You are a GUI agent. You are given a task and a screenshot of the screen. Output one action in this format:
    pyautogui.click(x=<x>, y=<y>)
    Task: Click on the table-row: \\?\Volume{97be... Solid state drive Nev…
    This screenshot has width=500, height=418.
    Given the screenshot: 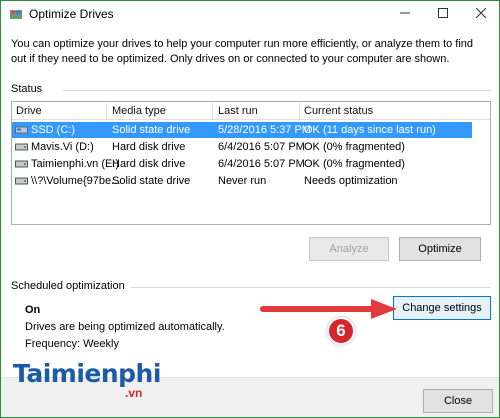 What is the action you would take?
    pyautogui.click(x=242, y=181)
    